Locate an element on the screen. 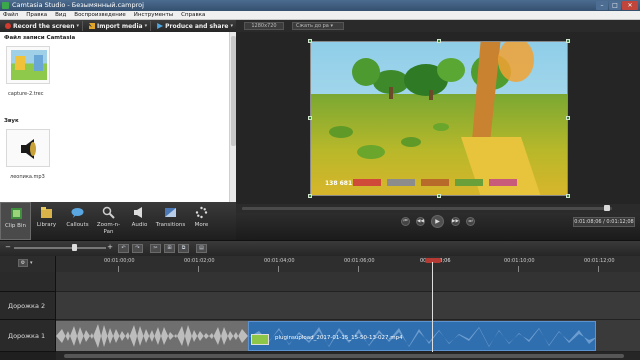  tab-zoom-n-pan: Zoom-n-Pan is located at coordinates (108, 221).